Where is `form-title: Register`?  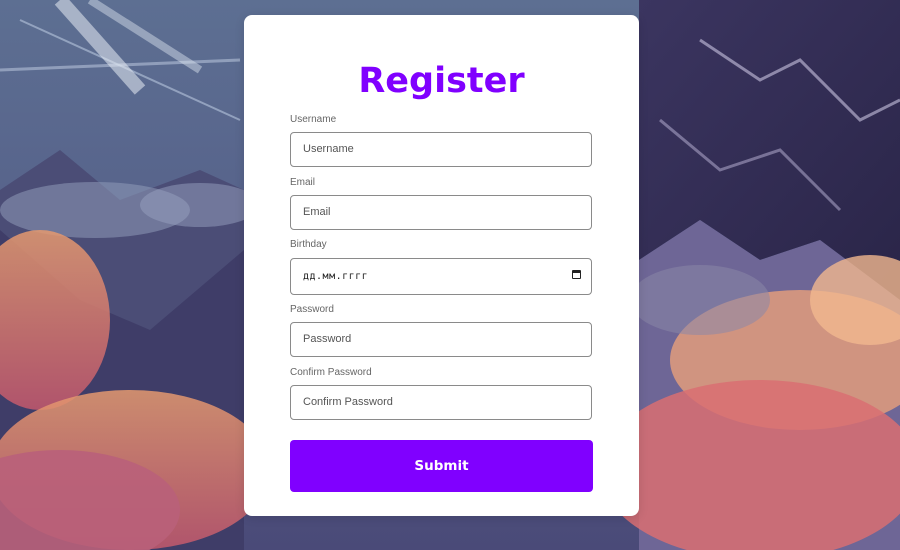 form-title: Register is located at coordinates (441, 81).